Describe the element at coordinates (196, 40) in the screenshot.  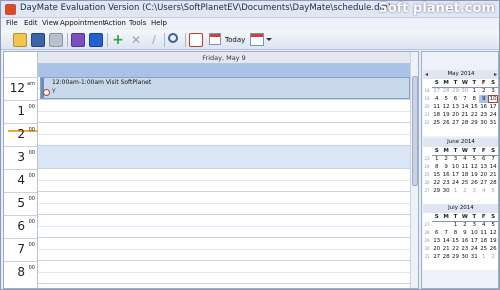
I see `checklist-icon` at that location.